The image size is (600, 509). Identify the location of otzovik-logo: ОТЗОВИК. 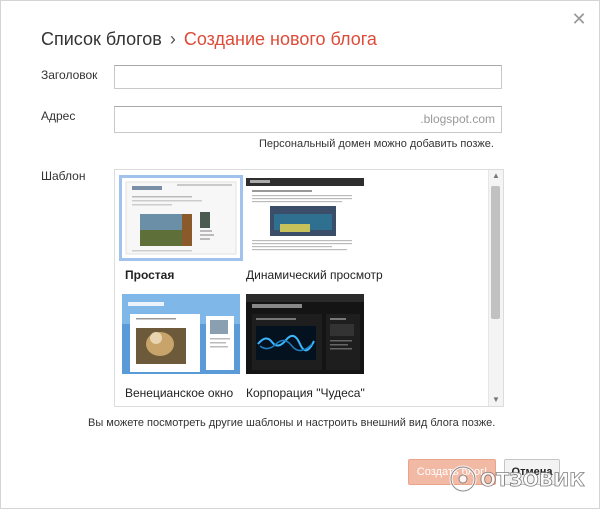
(517, 479).